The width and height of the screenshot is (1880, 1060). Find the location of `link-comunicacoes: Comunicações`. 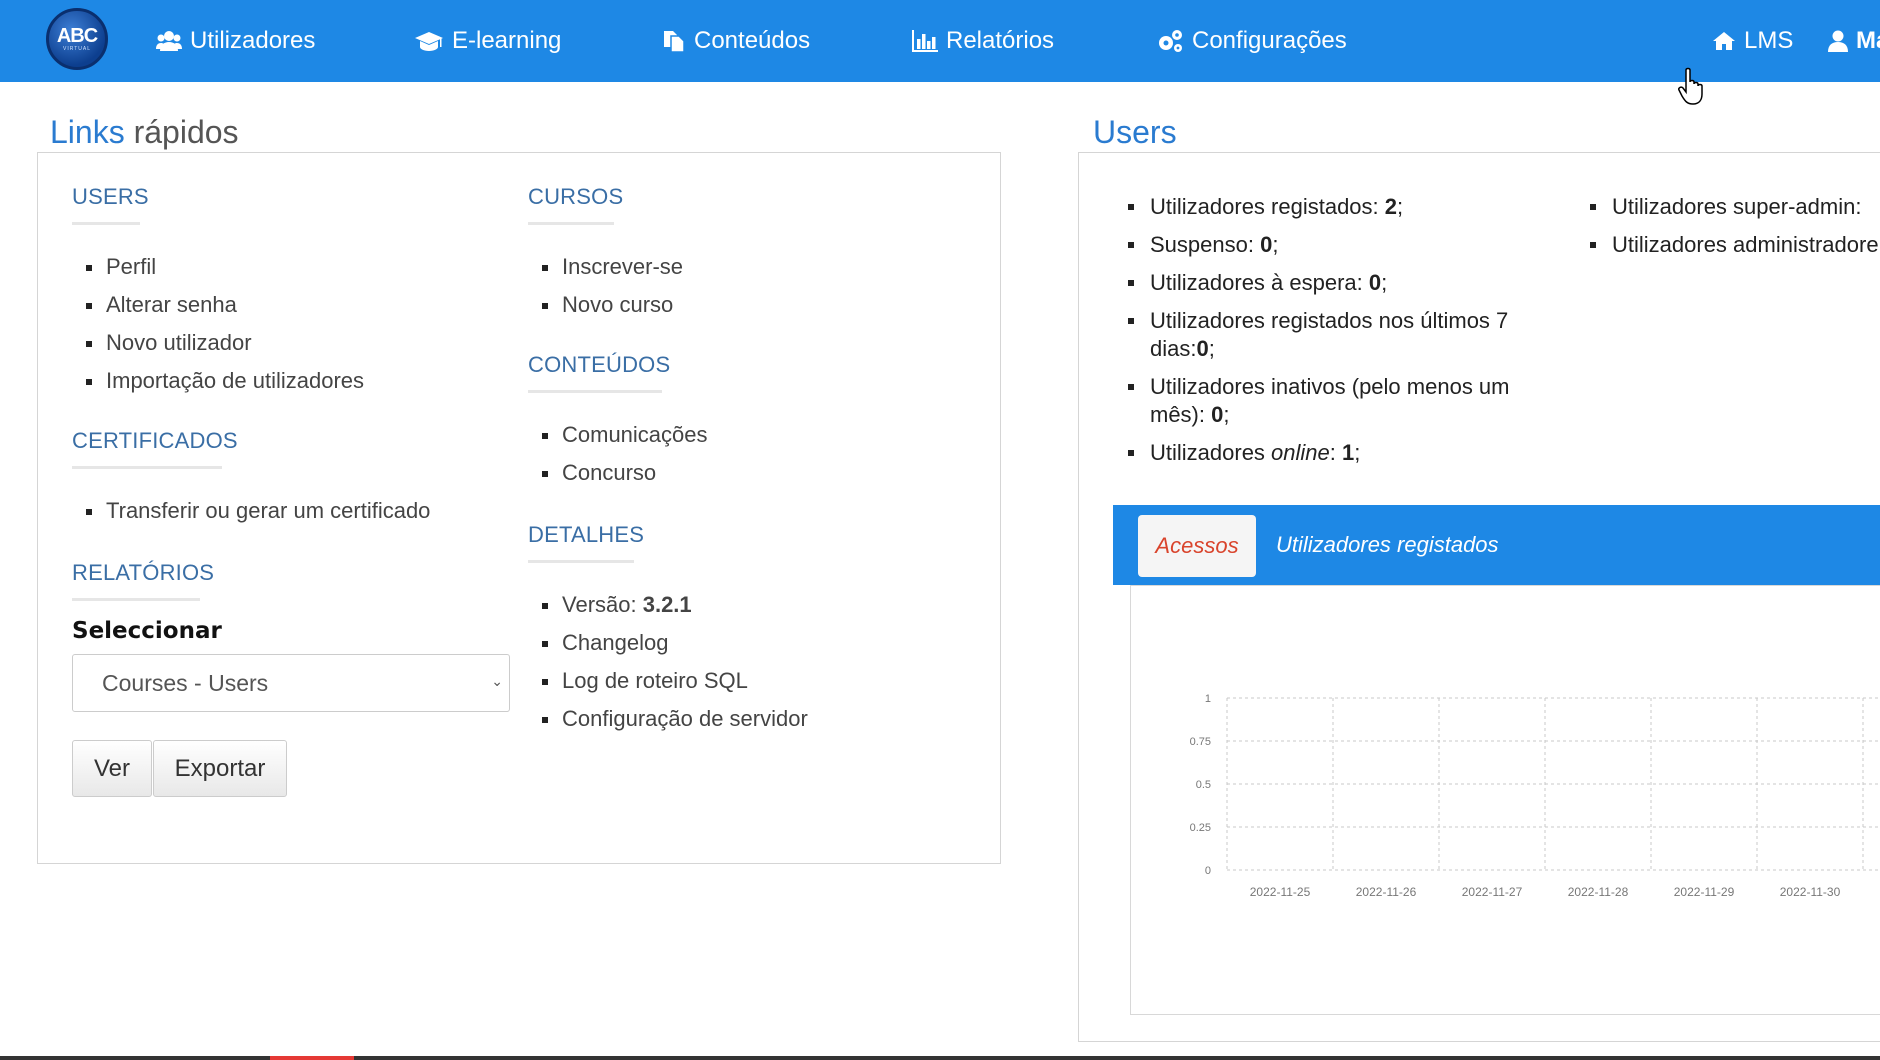

link-comunicacoes: Comunicações is located at coordinates (618, 435).